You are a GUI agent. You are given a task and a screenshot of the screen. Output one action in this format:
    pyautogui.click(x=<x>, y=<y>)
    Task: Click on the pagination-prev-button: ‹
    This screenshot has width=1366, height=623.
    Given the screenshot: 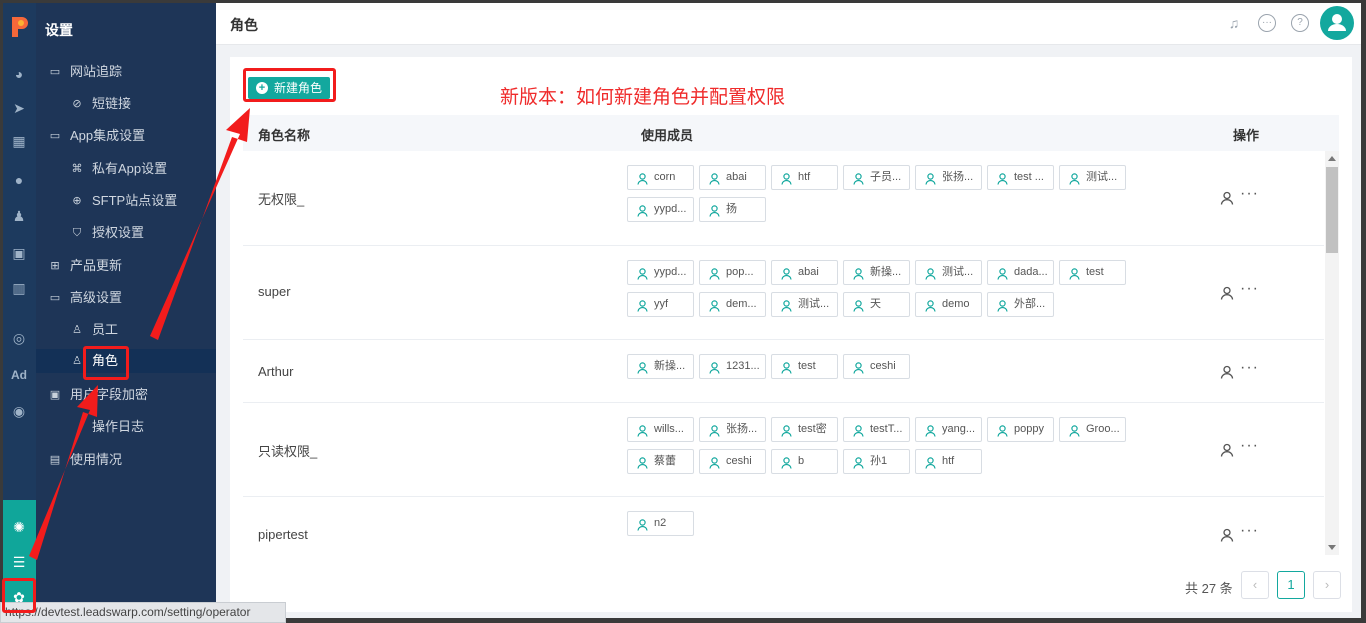 What is the action you would take?
    pyautogui.click(x=1255, y=585)
    